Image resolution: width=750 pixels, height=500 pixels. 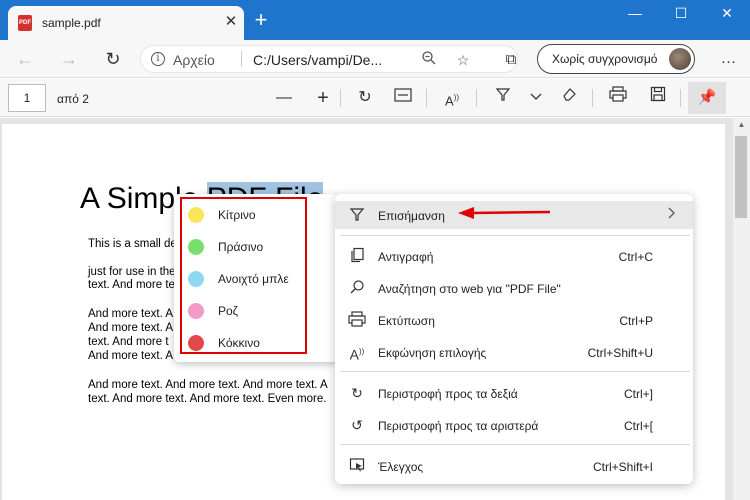 What do you see at coordinates (357, 288) in the screenshot?
I see `search-icon` at bounding box center [357, 288].